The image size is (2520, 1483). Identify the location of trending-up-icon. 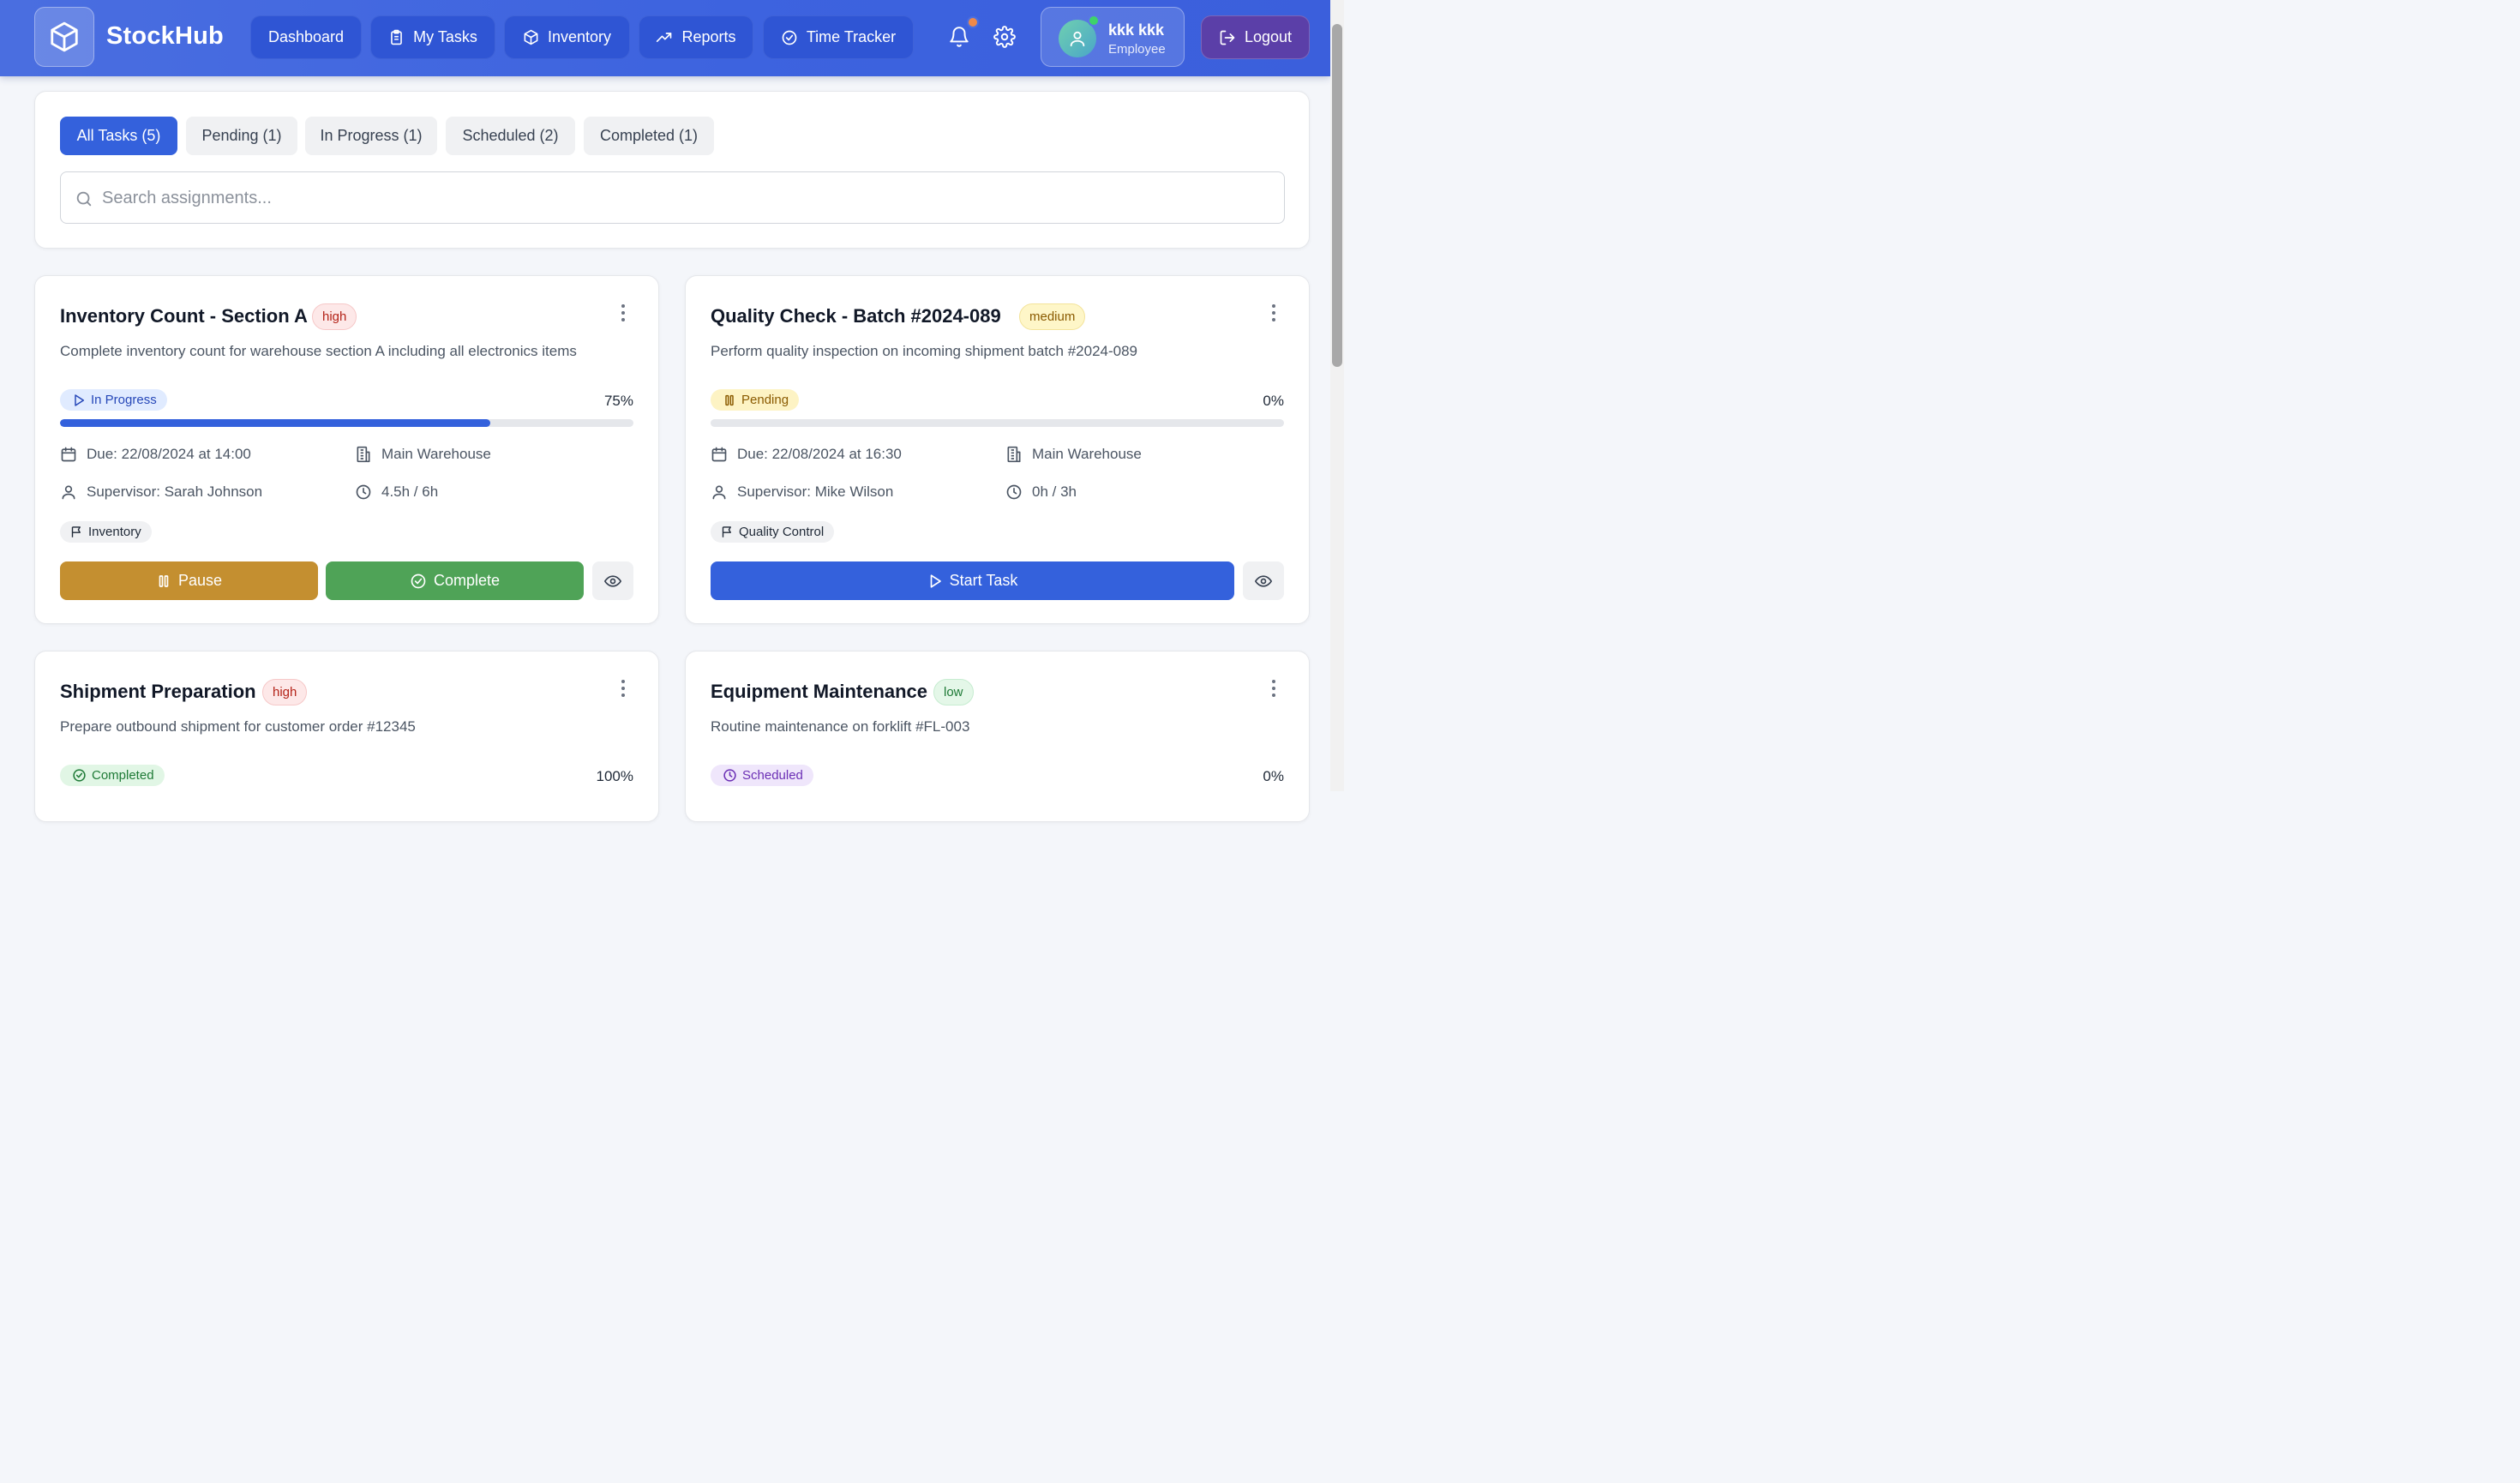
(664, 37).